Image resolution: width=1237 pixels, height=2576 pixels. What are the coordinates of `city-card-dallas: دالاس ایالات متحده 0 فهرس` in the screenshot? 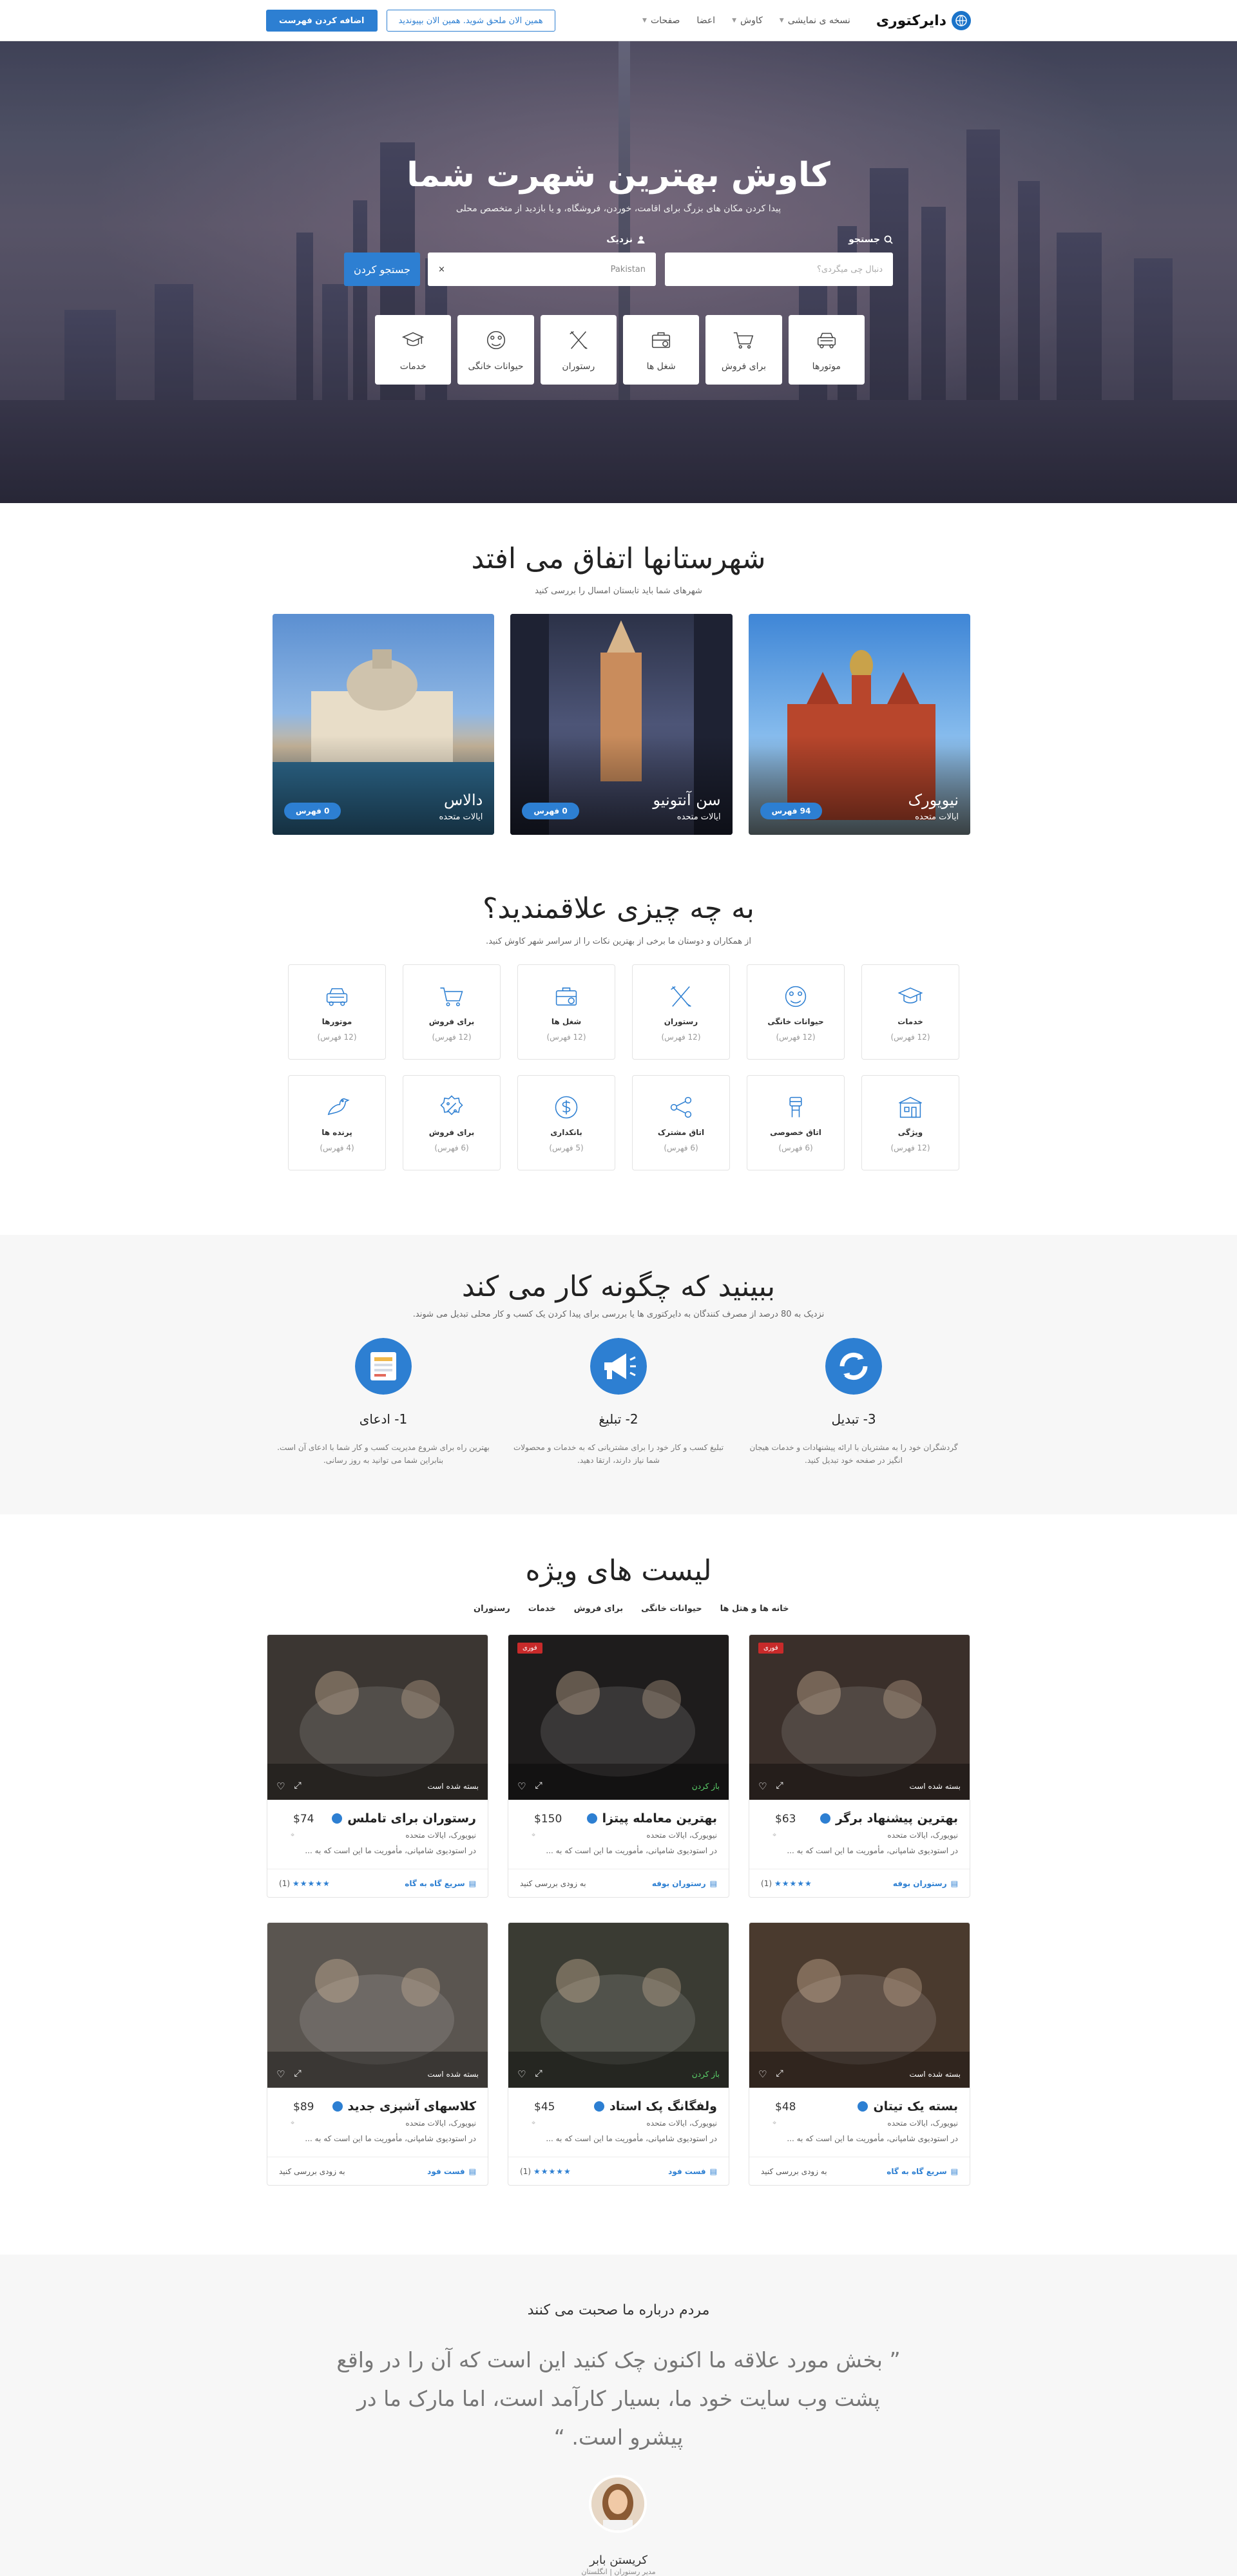 It's located at (384, 724).